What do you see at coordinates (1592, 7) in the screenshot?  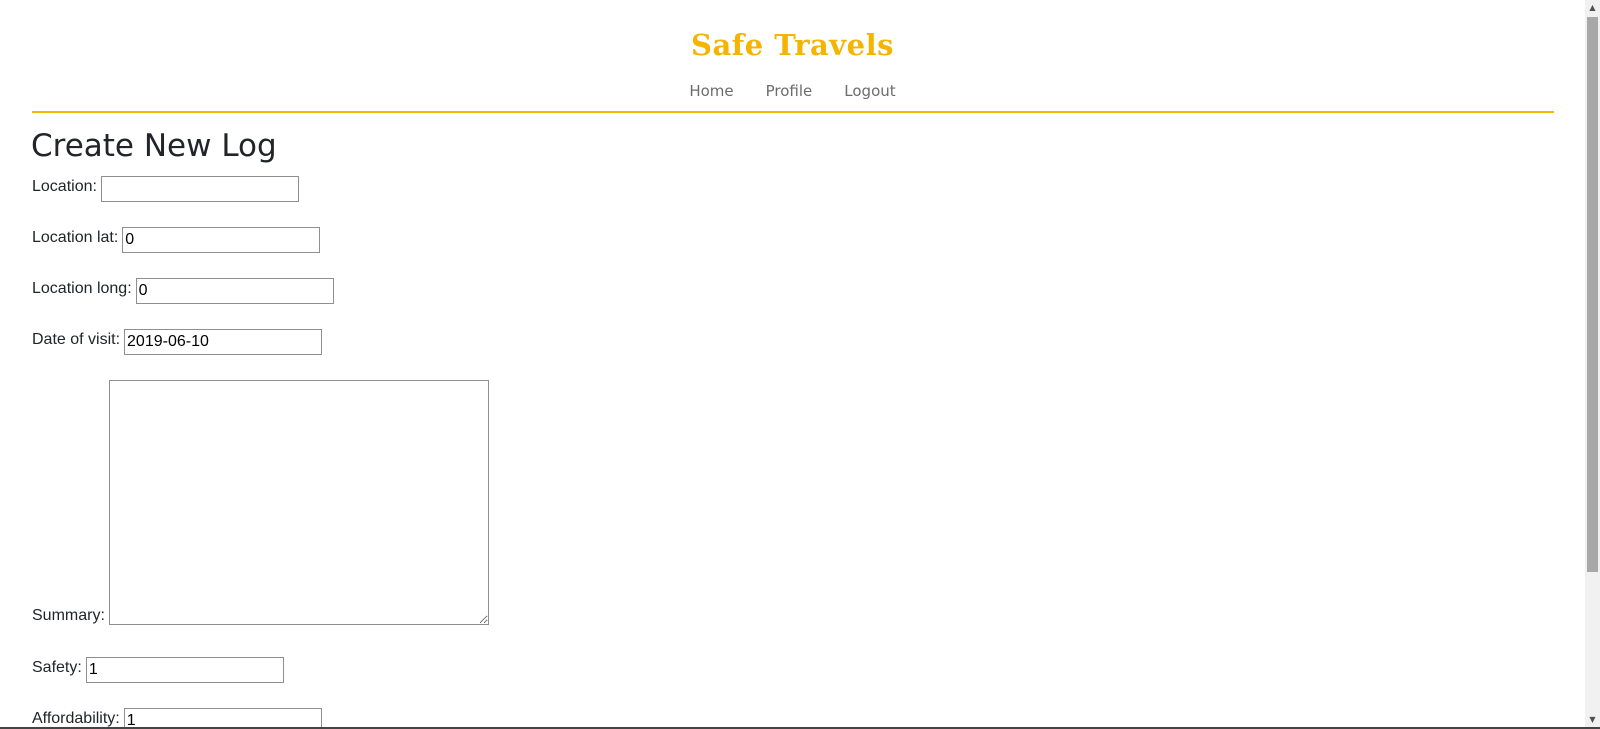 I see `triangle-up-icon: ▲` at bounding box center [1592, 7].